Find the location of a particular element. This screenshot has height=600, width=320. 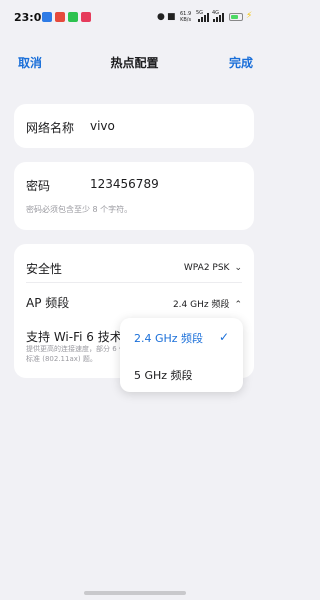

charging-bolt-icon: ⚡ is located at coordinates (249, 16).